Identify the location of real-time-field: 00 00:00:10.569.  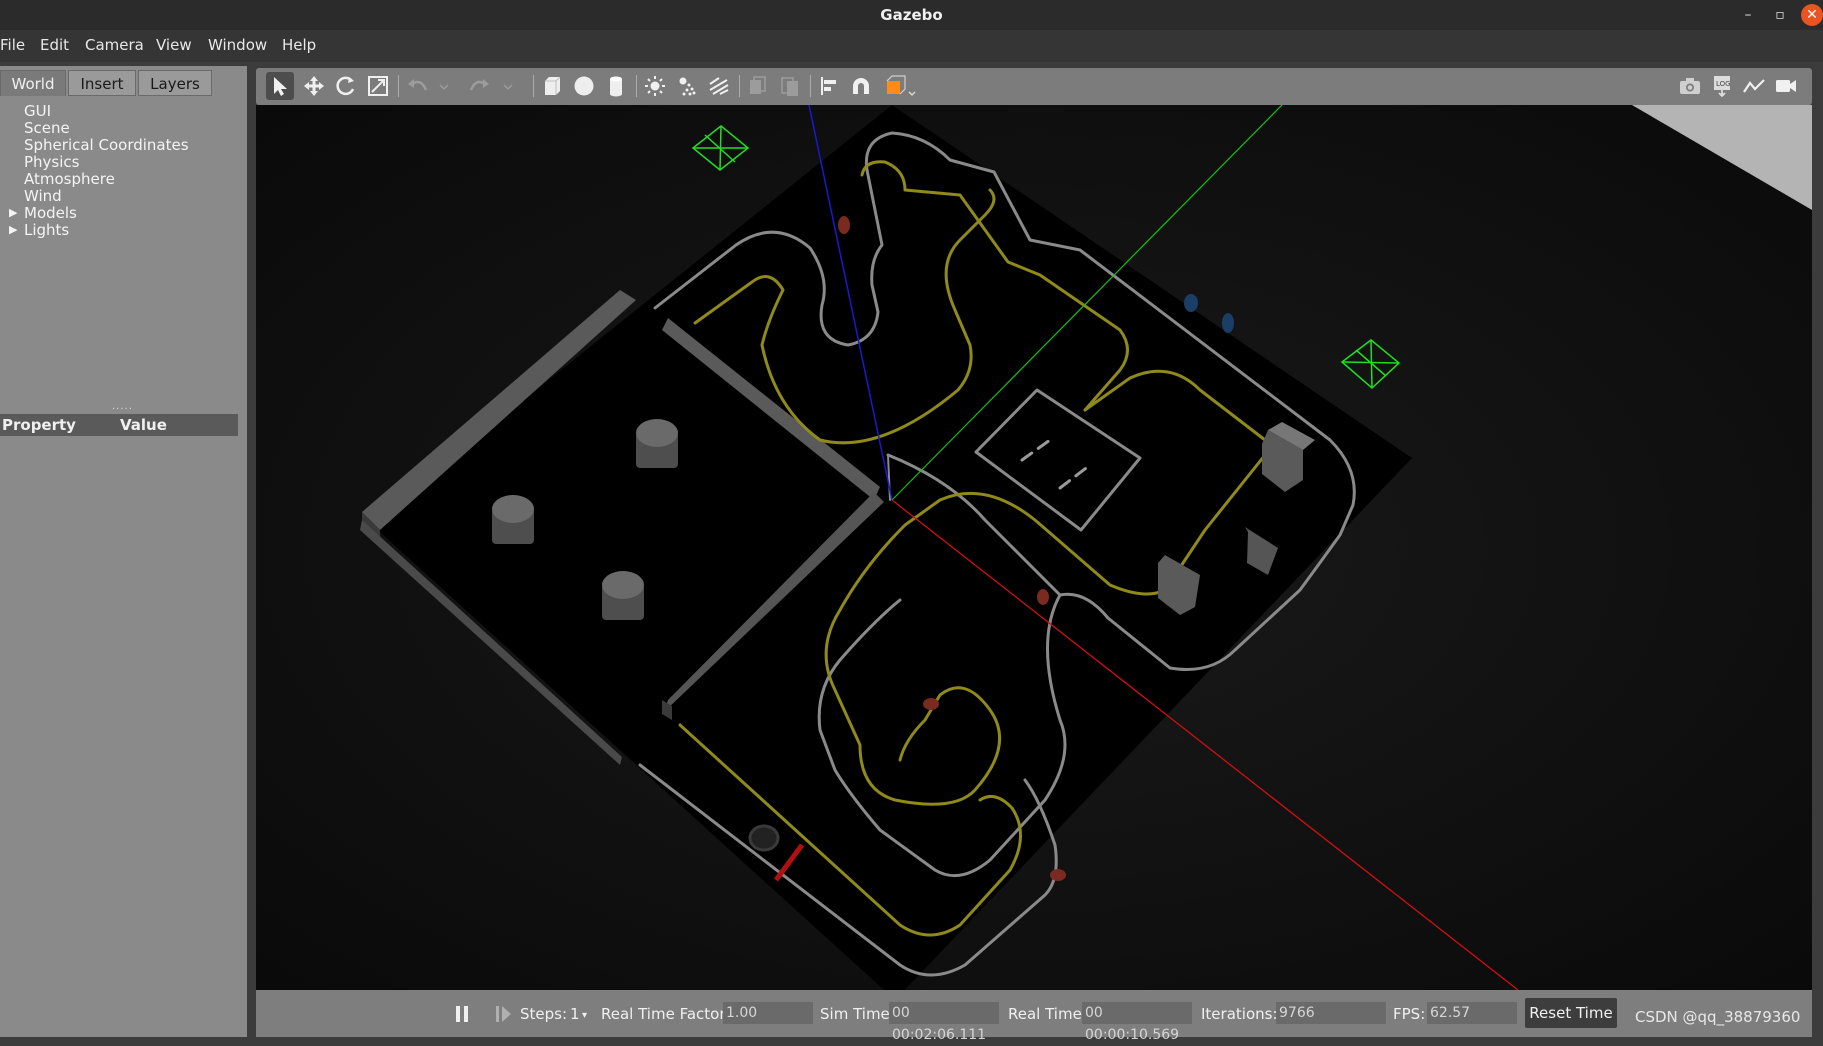
(1137, 1022).